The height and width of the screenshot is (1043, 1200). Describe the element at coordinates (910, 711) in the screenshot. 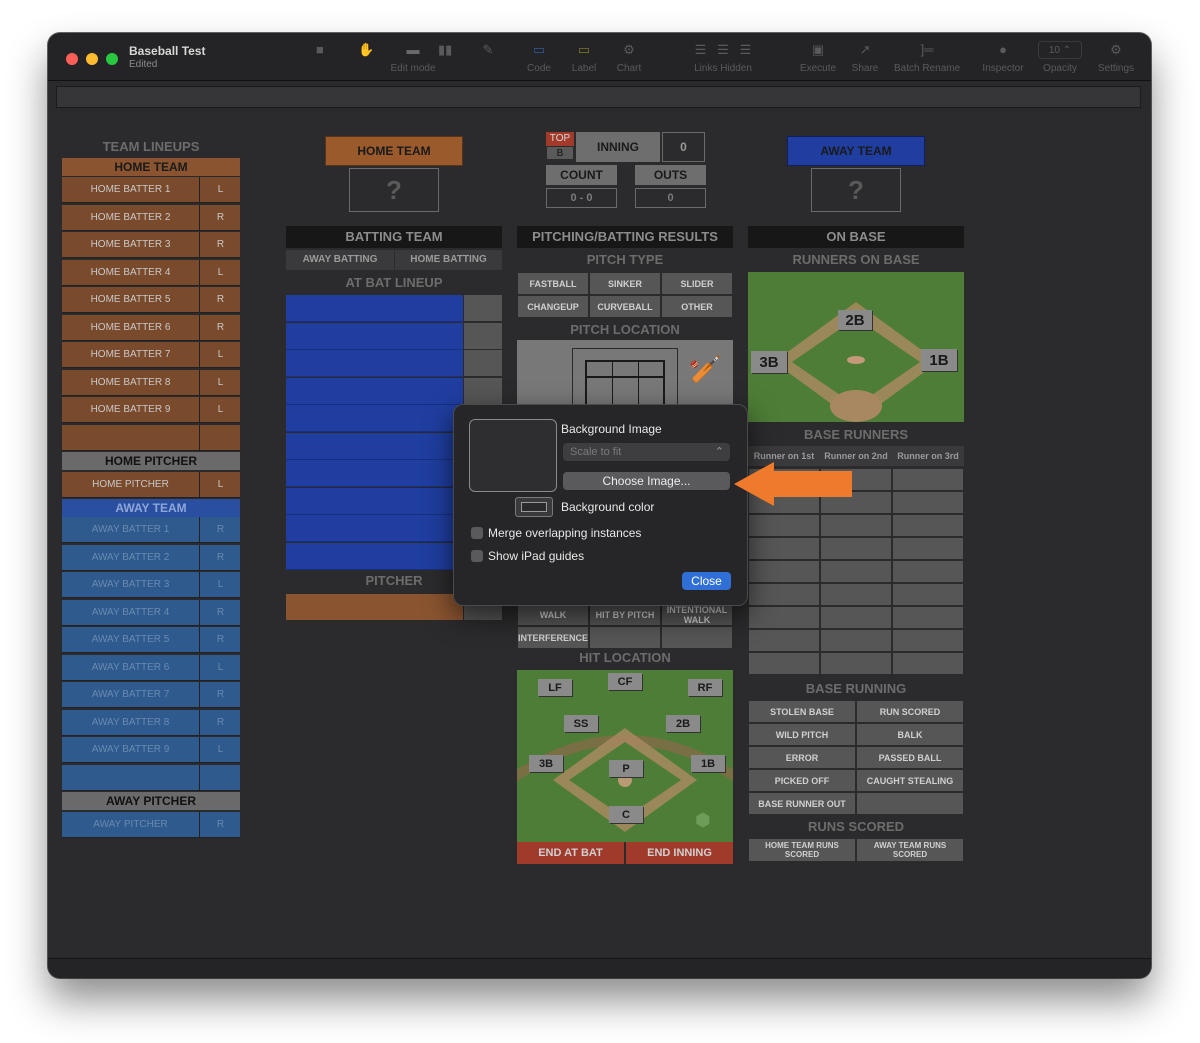

I see `base-running-button: RUN SCORED` at that location.